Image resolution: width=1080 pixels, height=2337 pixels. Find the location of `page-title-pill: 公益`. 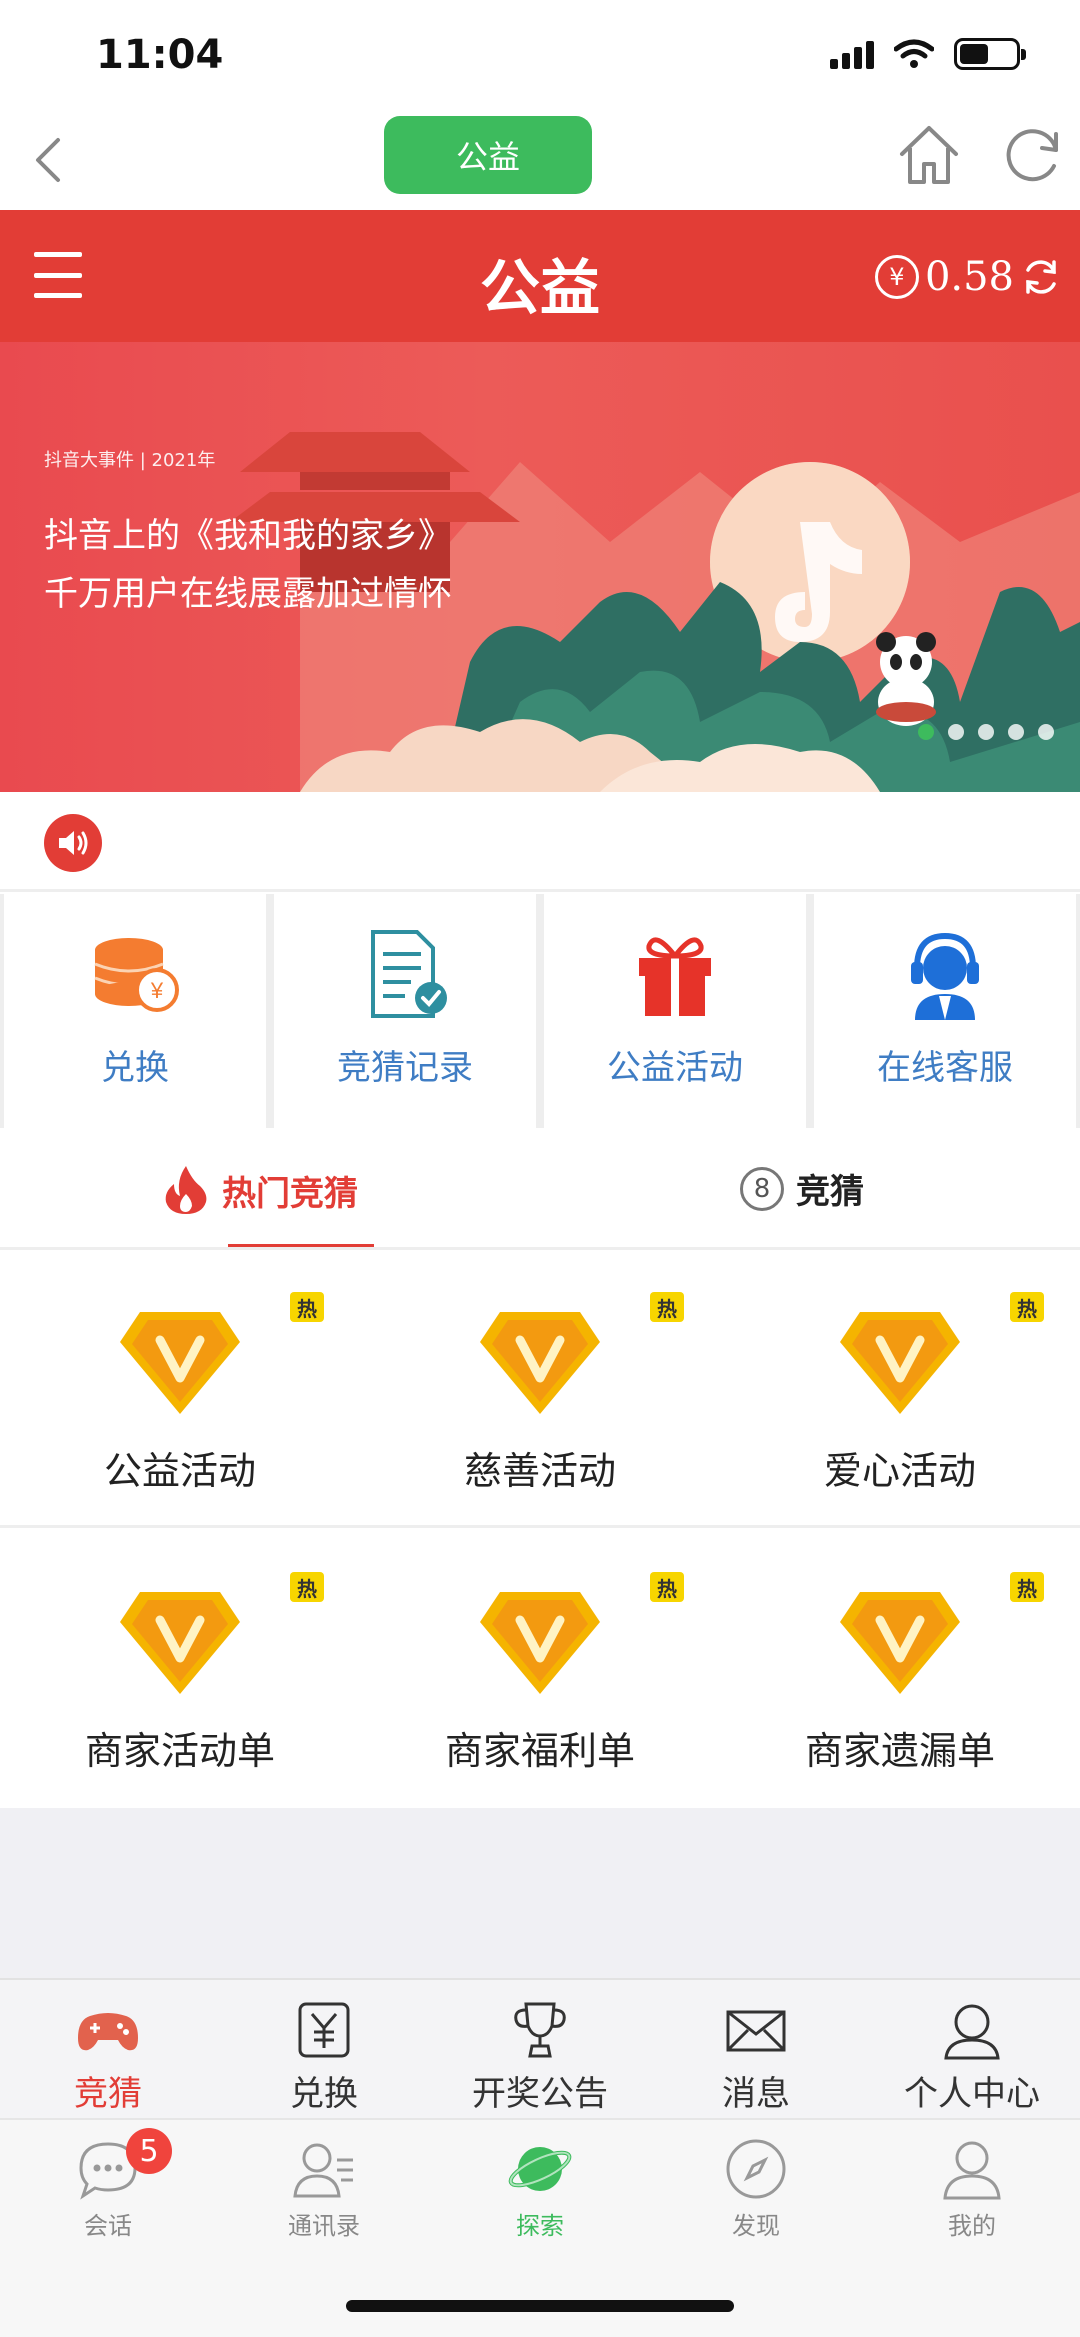

page-title-pill: 公益 is located at coordinates (488, 155).